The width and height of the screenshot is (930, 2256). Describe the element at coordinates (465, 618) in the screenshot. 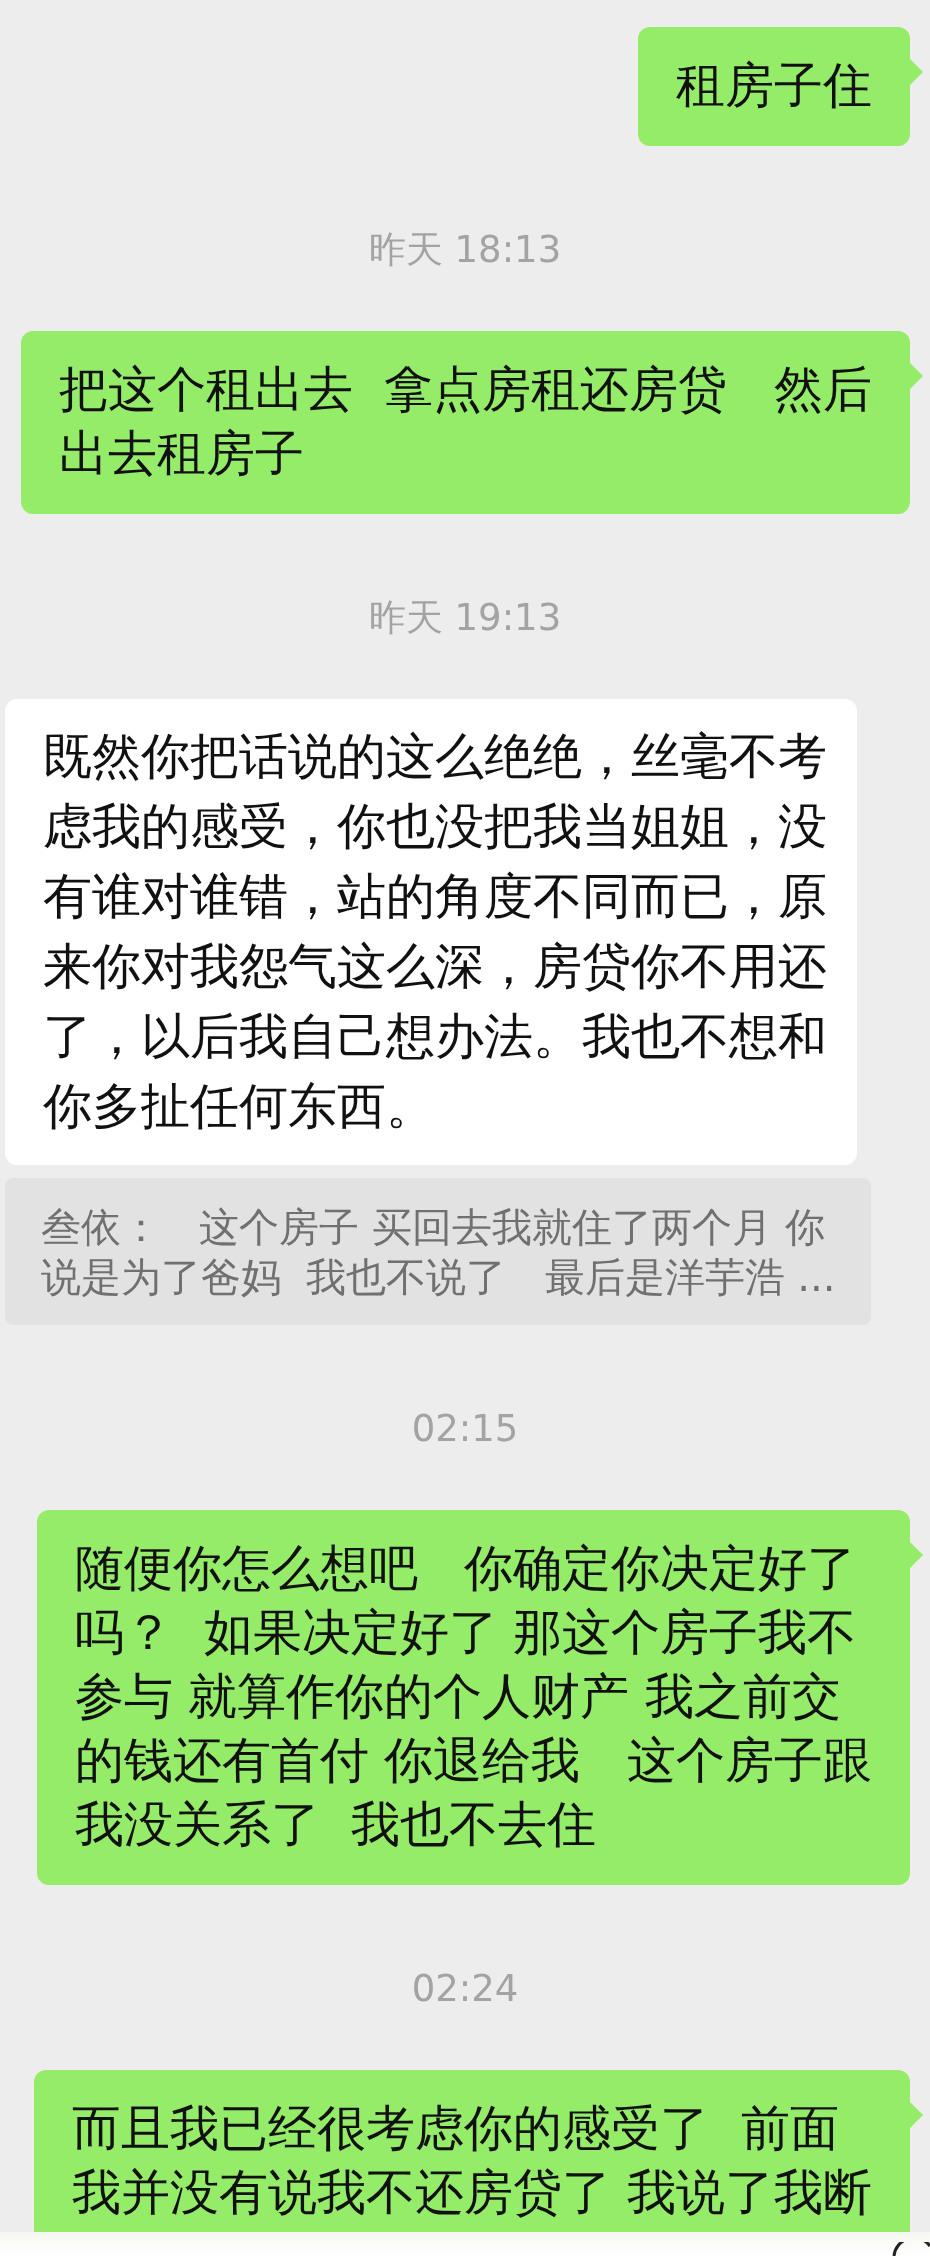

I see `timestamp: 昨天 19:13` at that location.